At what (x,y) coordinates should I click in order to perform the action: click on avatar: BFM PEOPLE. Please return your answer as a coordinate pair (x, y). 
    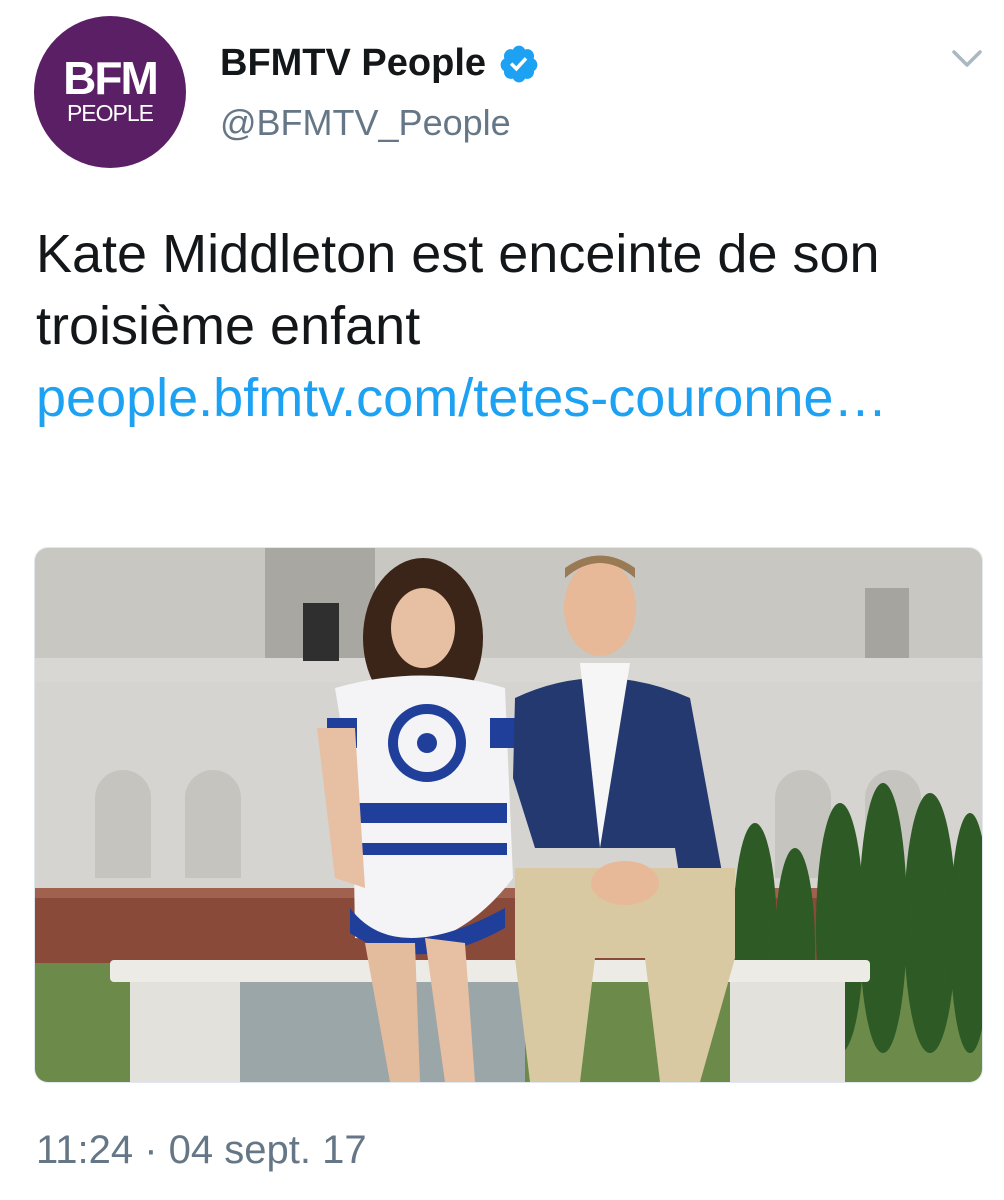
    Looking at the image, I should click on (110, 92).